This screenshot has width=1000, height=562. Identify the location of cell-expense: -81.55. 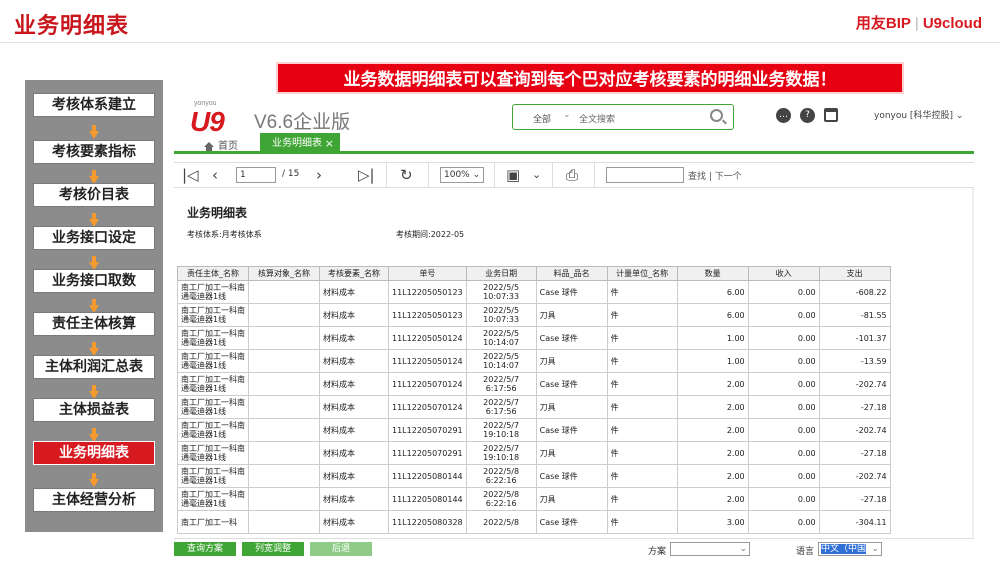
(854, 315).